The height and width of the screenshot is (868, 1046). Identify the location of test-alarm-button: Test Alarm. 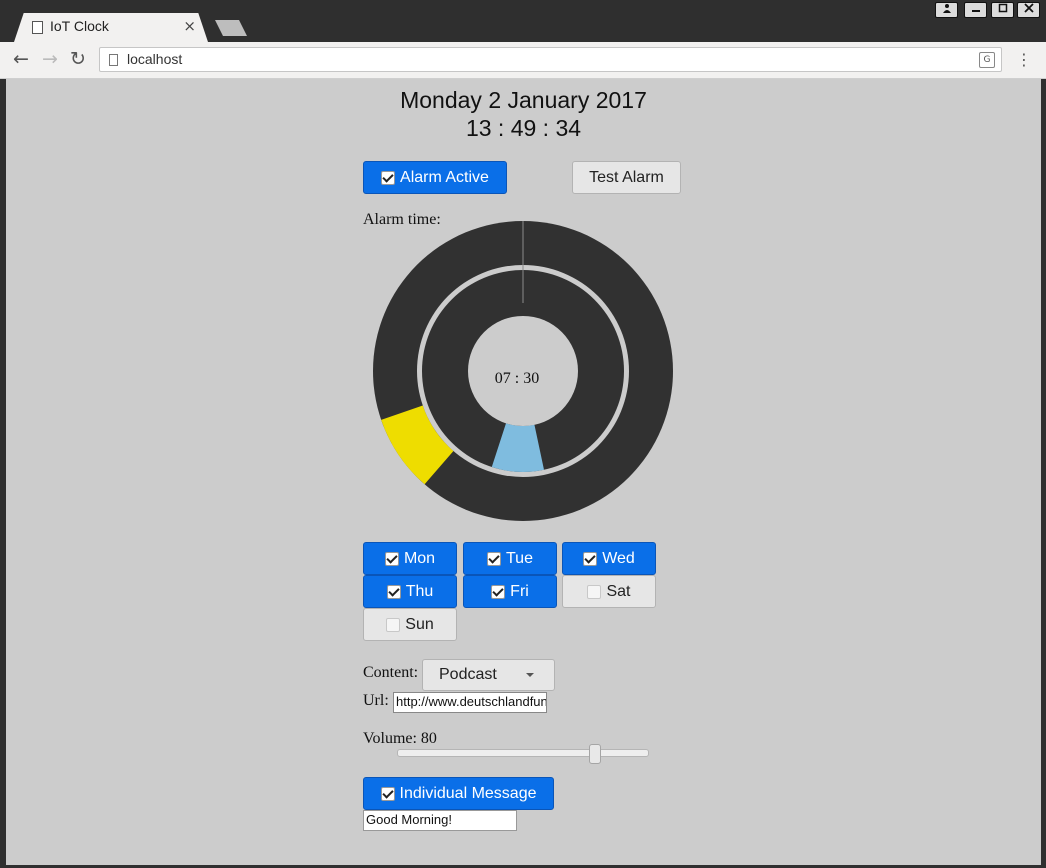
(626, 177).